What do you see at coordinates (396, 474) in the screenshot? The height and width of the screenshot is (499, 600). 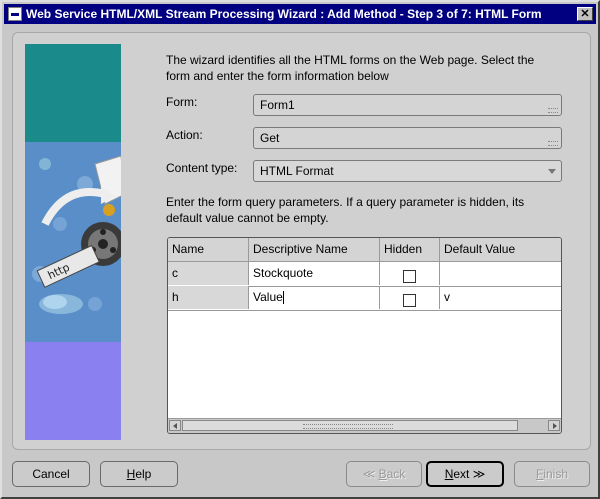 I see `back-label: ack` at bounding box center [396, 474].